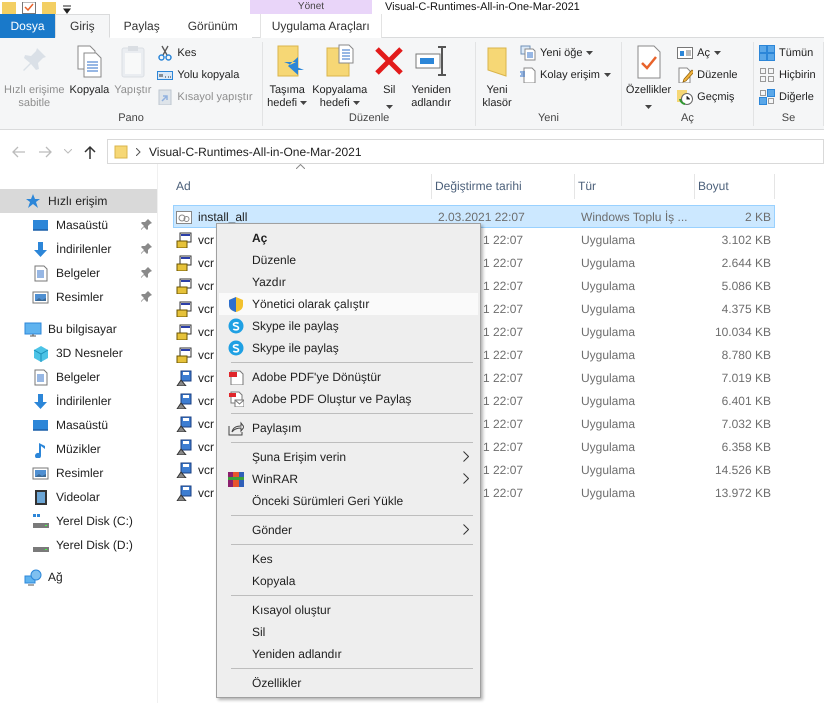 Image resolution: width=824 pixels, height=703 pixels. What do you see at coordinates (635, 186) in the screenshot?
I see `column-header: Tür` at bounding box center [635, 186].